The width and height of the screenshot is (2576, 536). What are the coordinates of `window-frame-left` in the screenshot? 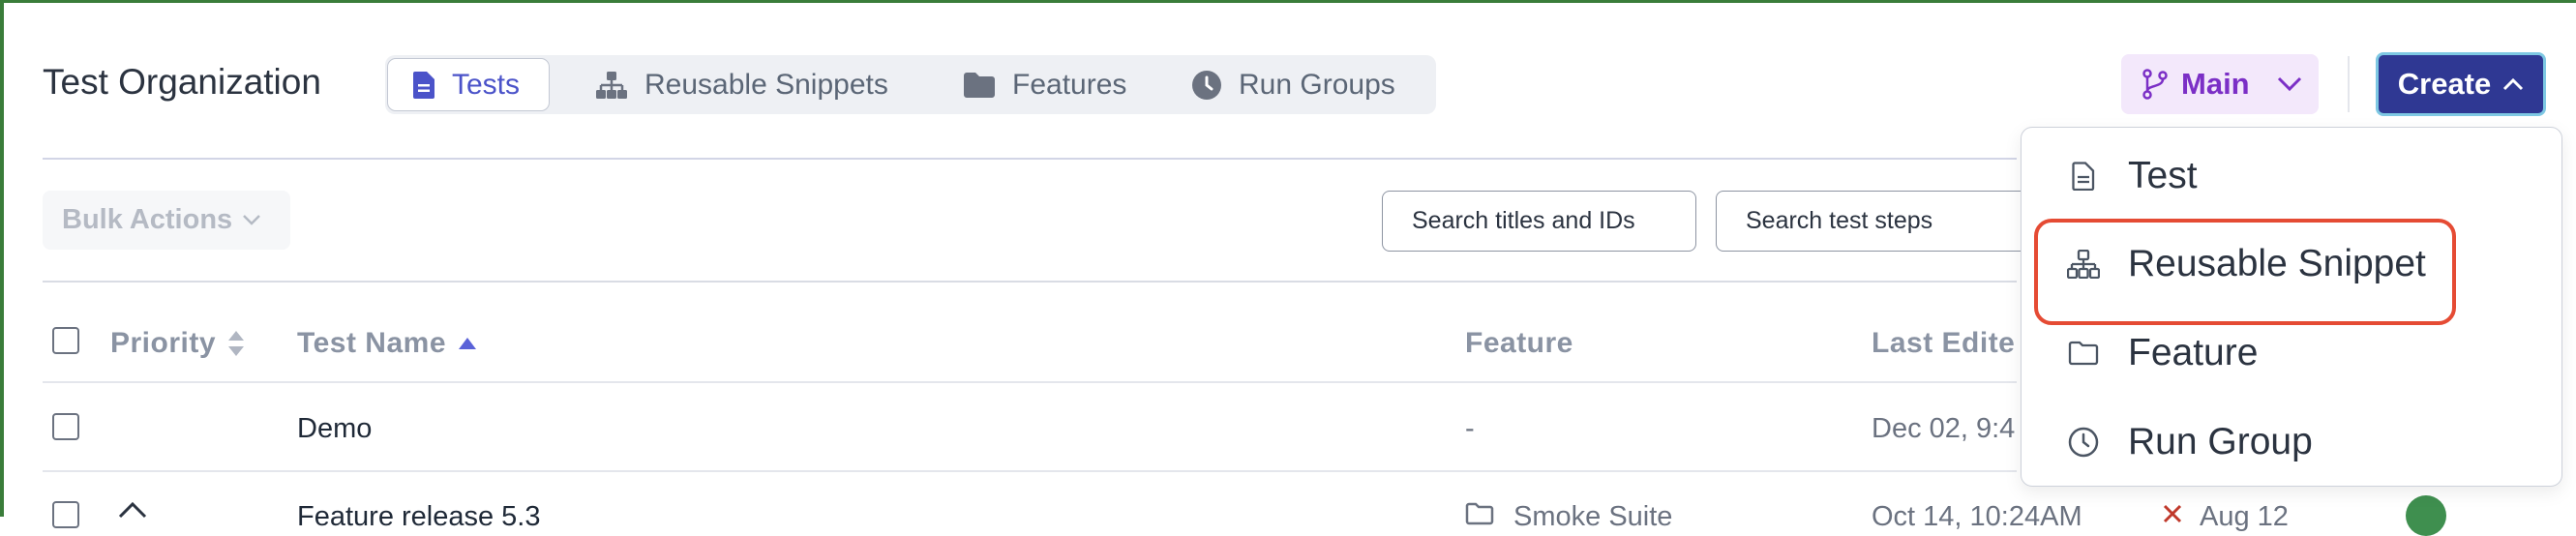 It's located at (2, 258).